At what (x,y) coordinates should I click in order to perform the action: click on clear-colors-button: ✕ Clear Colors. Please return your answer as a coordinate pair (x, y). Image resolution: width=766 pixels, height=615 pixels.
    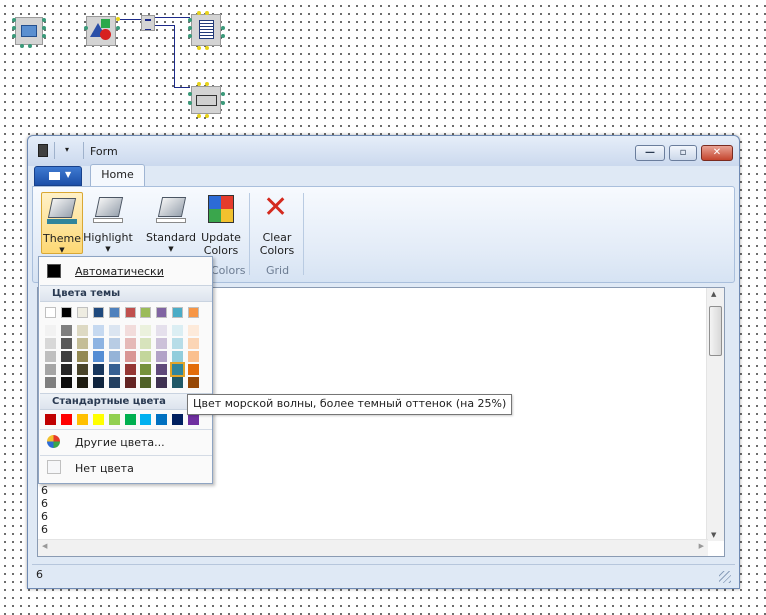
    Looking at the image, I should click on (277, 225).